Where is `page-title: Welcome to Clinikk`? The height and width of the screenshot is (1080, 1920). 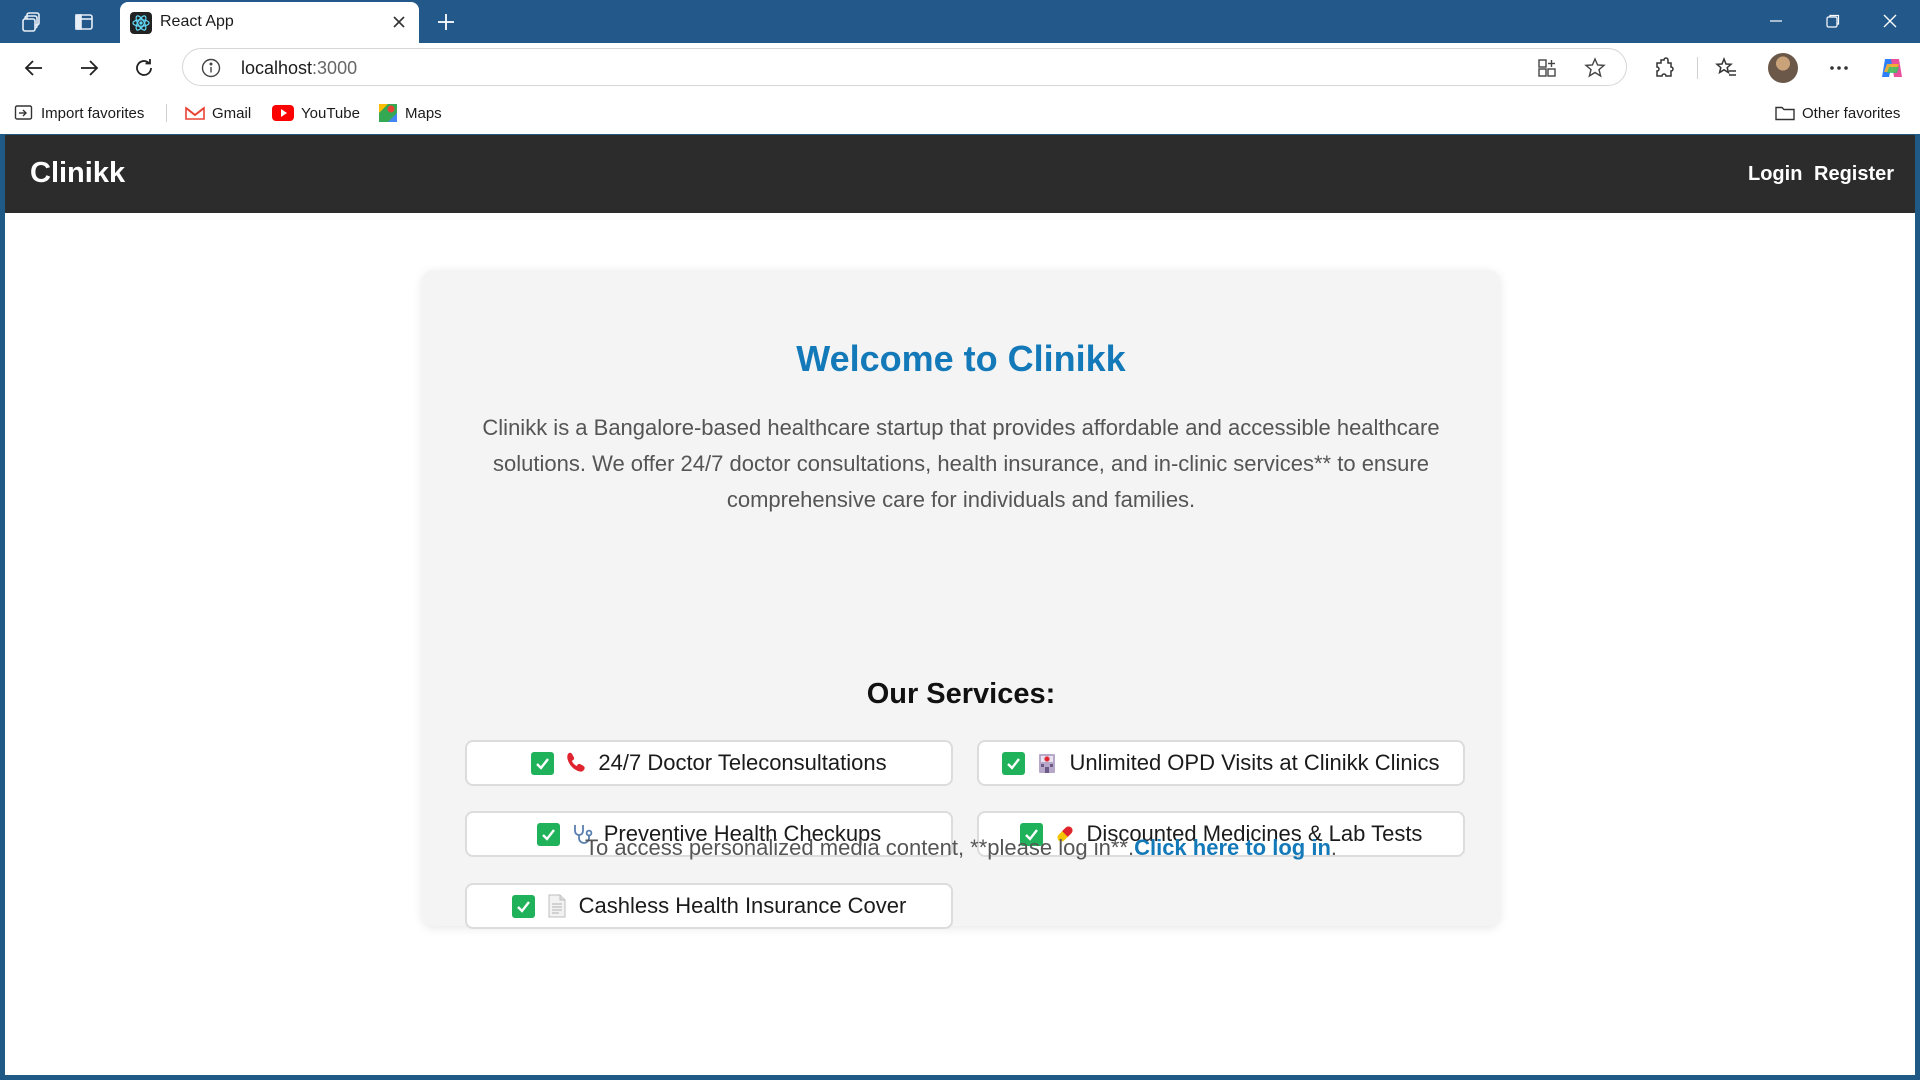
page-title: Welcome to Clinikk is located at coordinates (961, 358).